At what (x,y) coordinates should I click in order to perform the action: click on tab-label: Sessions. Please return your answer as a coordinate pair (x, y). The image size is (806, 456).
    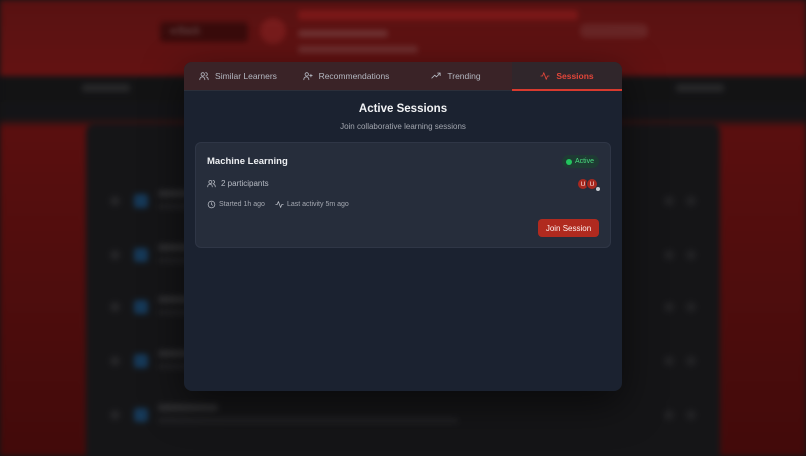
    Looking at the image, I should click on (575, 76).